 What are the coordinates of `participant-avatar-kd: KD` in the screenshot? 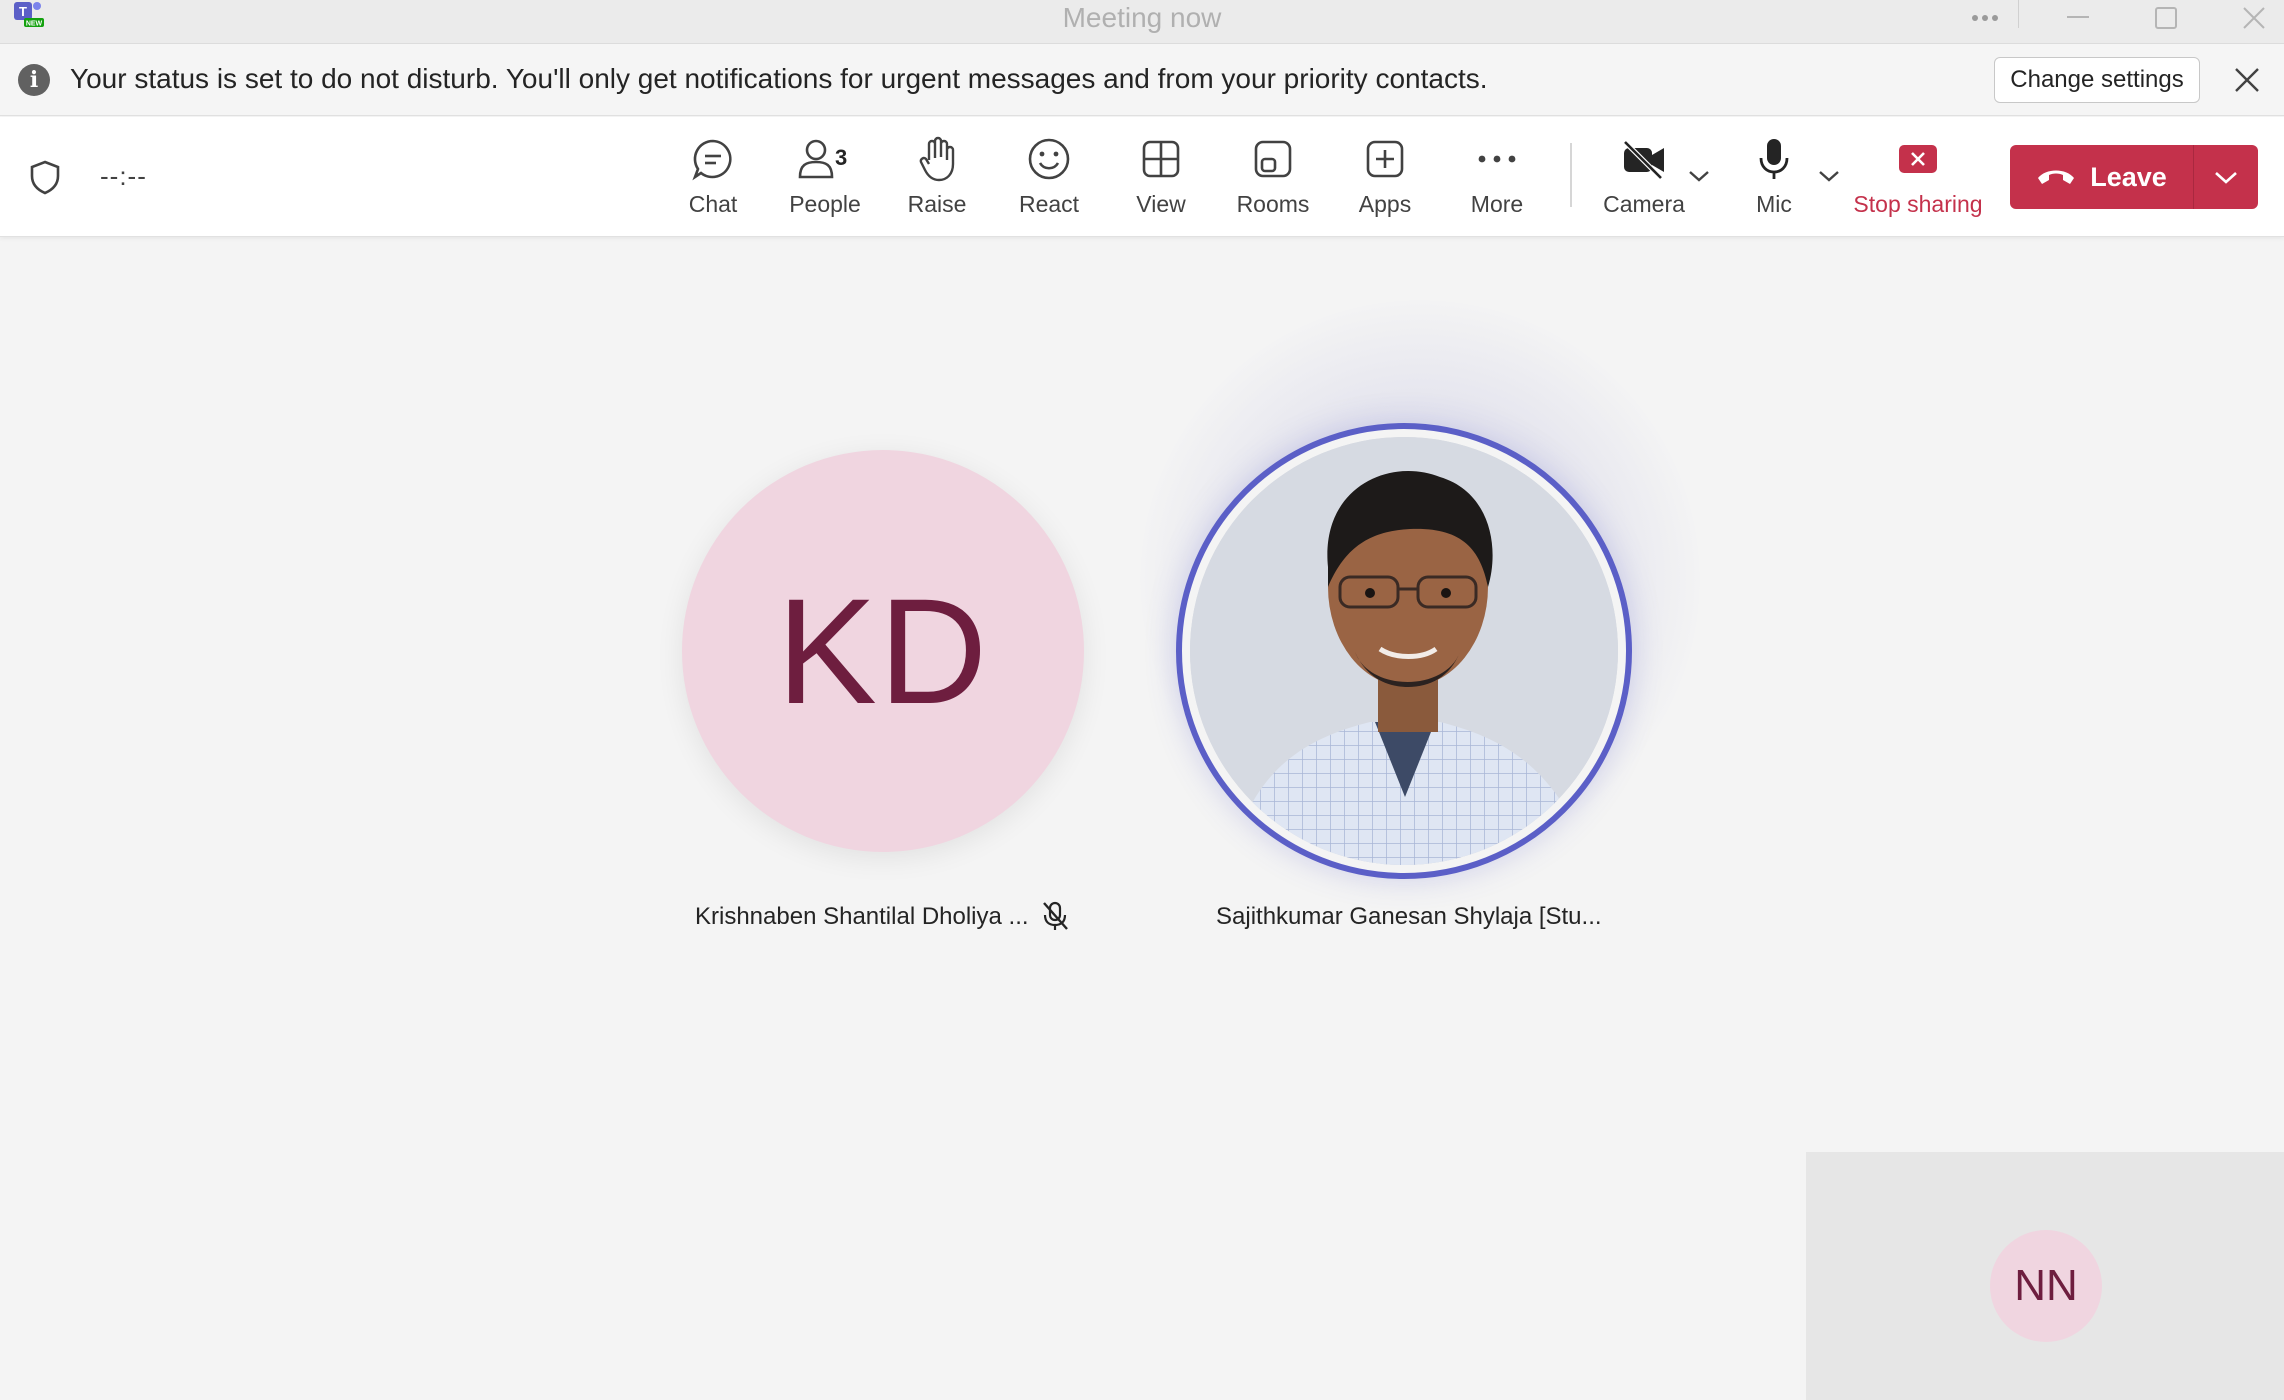 It's located at (883, 651).